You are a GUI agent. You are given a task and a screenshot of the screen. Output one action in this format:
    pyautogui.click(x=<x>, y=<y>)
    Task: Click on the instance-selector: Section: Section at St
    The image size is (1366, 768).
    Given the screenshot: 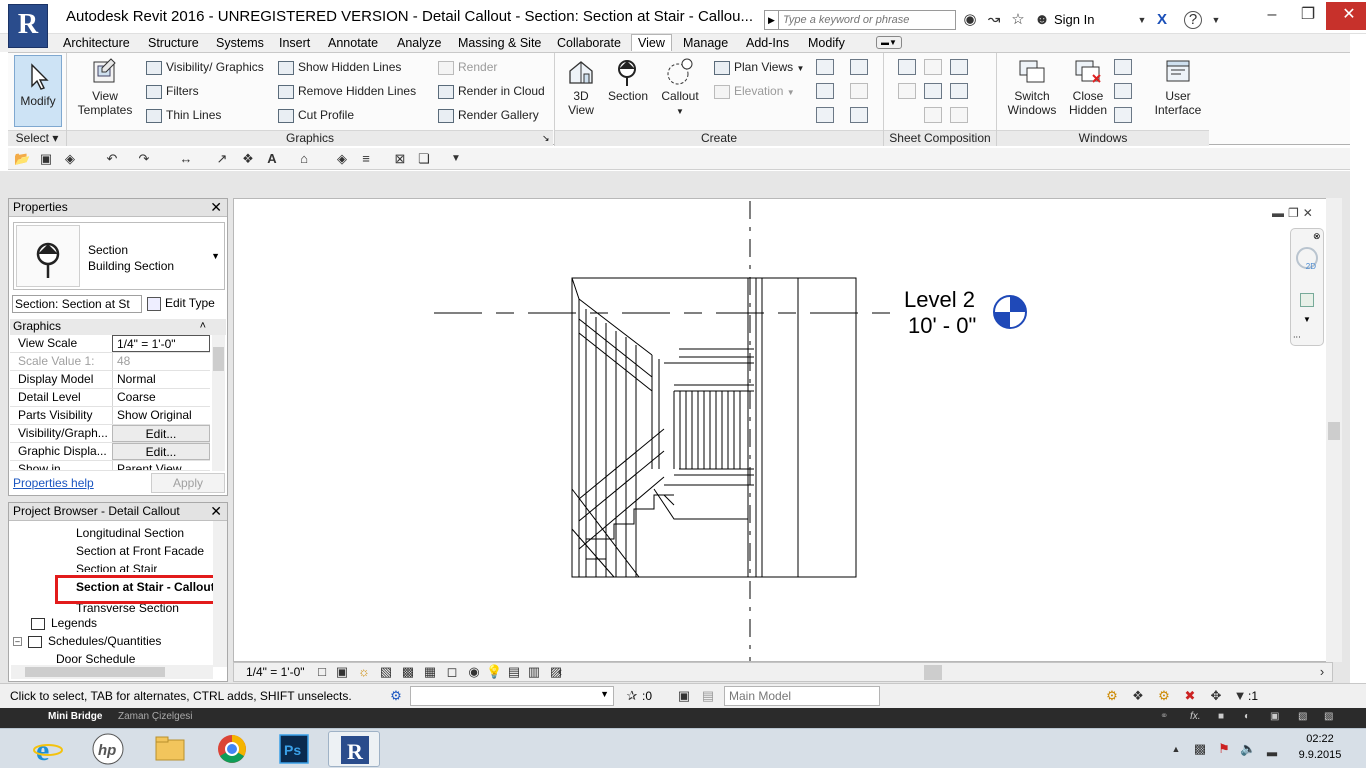 What is the action you would take?
    pyautogui.click(x=77, y=304)
    